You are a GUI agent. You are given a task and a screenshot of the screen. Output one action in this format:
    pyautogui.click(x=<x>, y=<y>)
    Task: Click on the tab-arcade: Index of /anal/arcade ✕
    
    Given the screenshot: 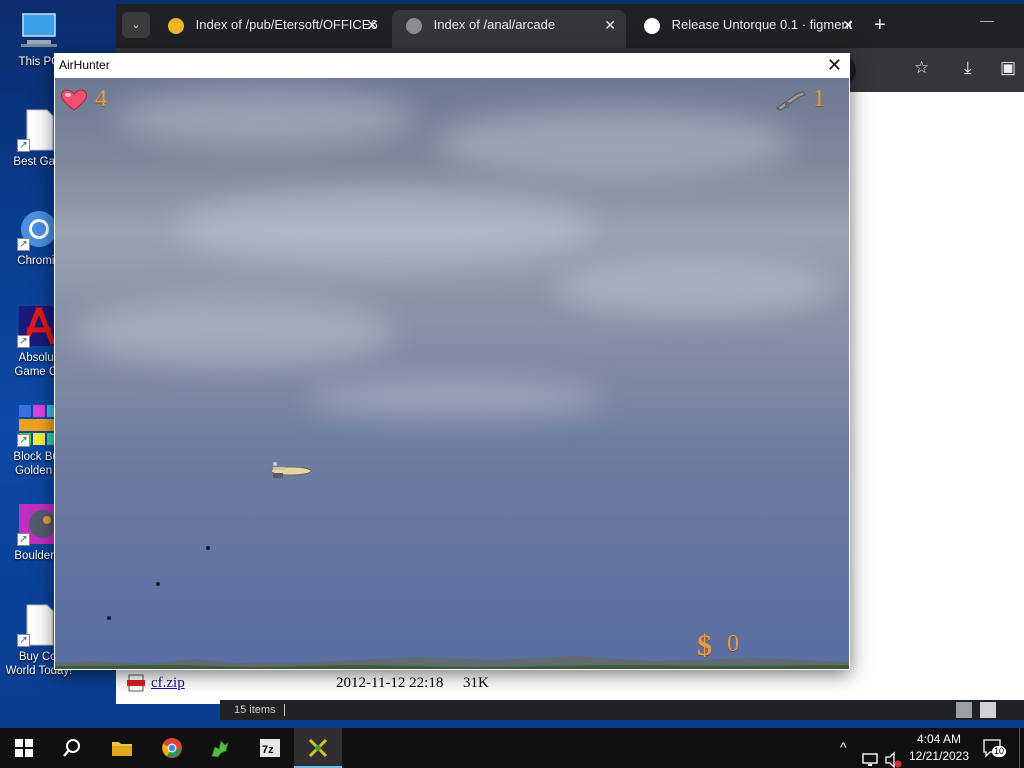 What is the action you would take?
    pyautogui.click(x=509, y=29)
    